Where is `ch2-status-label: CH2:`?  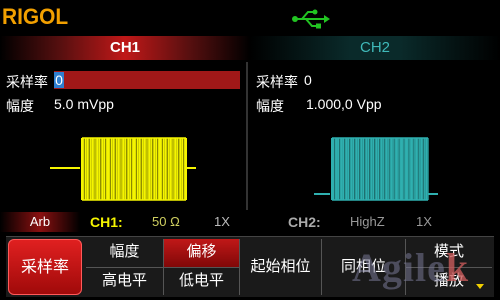 ch2-status-label: CH2: is located at coordinates (304, 222).